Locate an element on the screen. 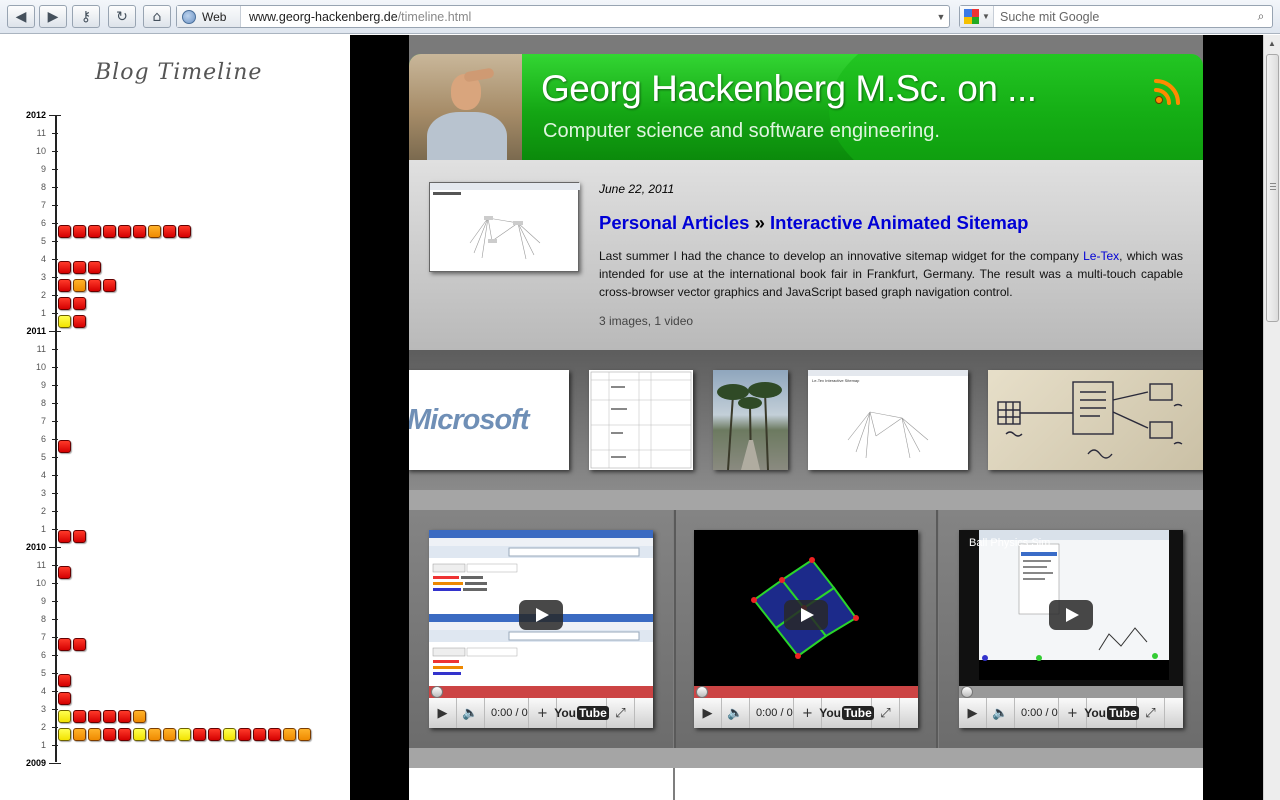 The width and height of the screenshot is (1280, 800). gallery-image-microsoft: Microsoft is located at coordinates (489, 420).